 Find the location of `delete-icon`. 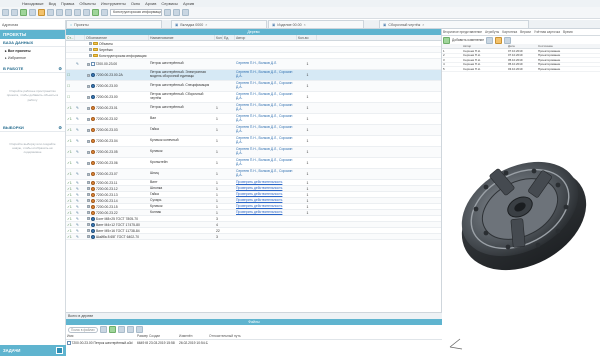

delete-icon is located at coordinates (499, 40).